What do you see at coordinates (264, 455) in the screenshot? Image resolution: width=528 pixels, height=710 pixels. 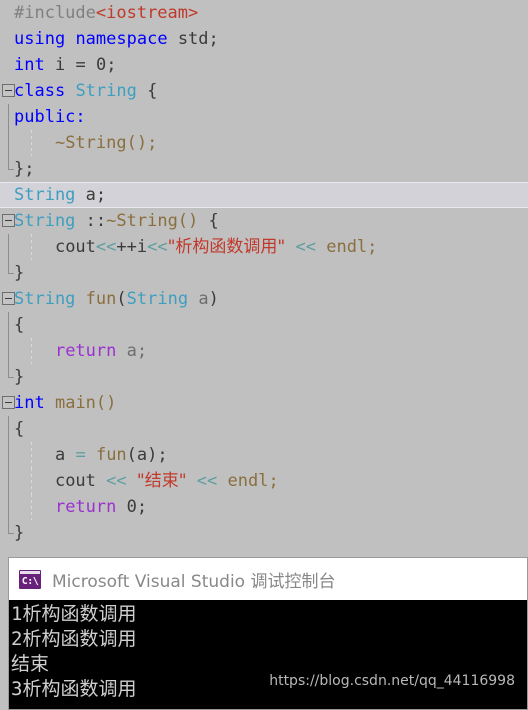 I see `code-line: a = fun(a);` at bounding box center [264, 455].